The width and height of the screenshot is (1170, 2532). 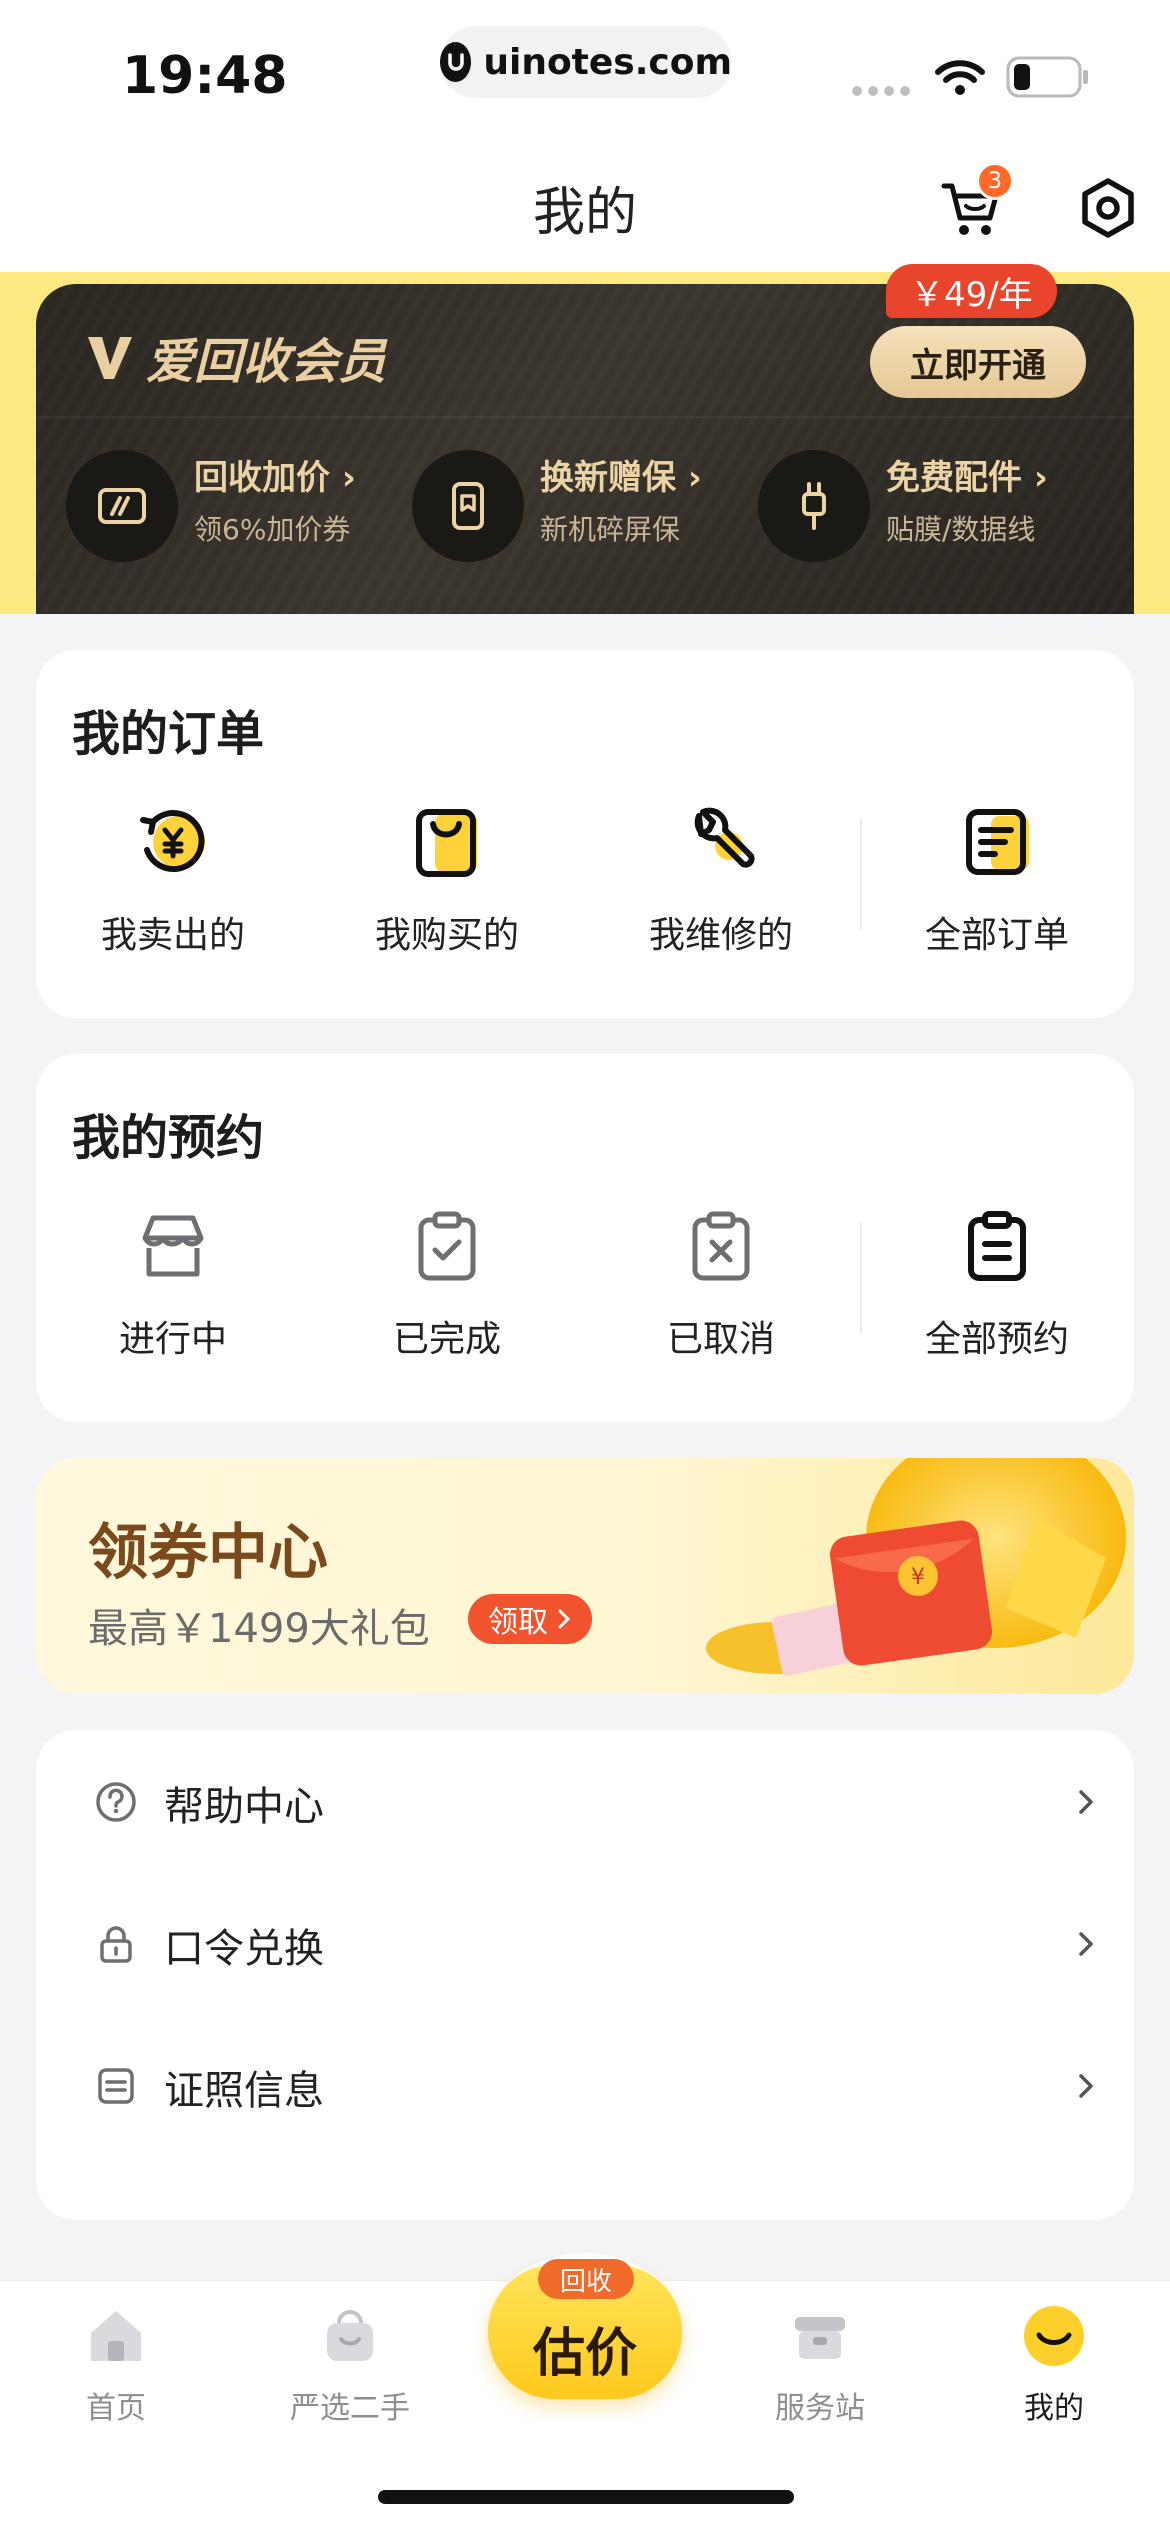 What do you see at coordinates (116, 2371) in the screenshot?
I see `tab-home: 首页` at bounding box center [116, 2371].